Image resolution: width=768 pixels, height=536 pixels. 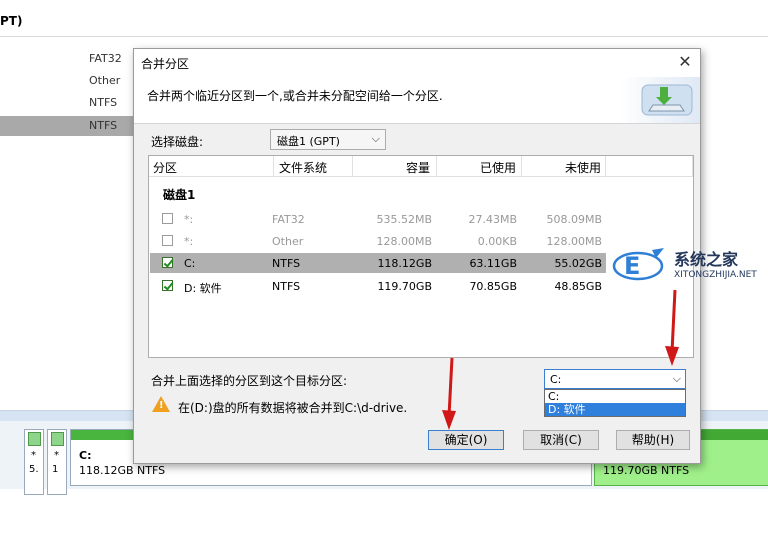 What do you see at coordinates (615, 409) in the screenshot?
I see `dropdown-option-highlighted: D: 软件` at bounding box center [615, 409].